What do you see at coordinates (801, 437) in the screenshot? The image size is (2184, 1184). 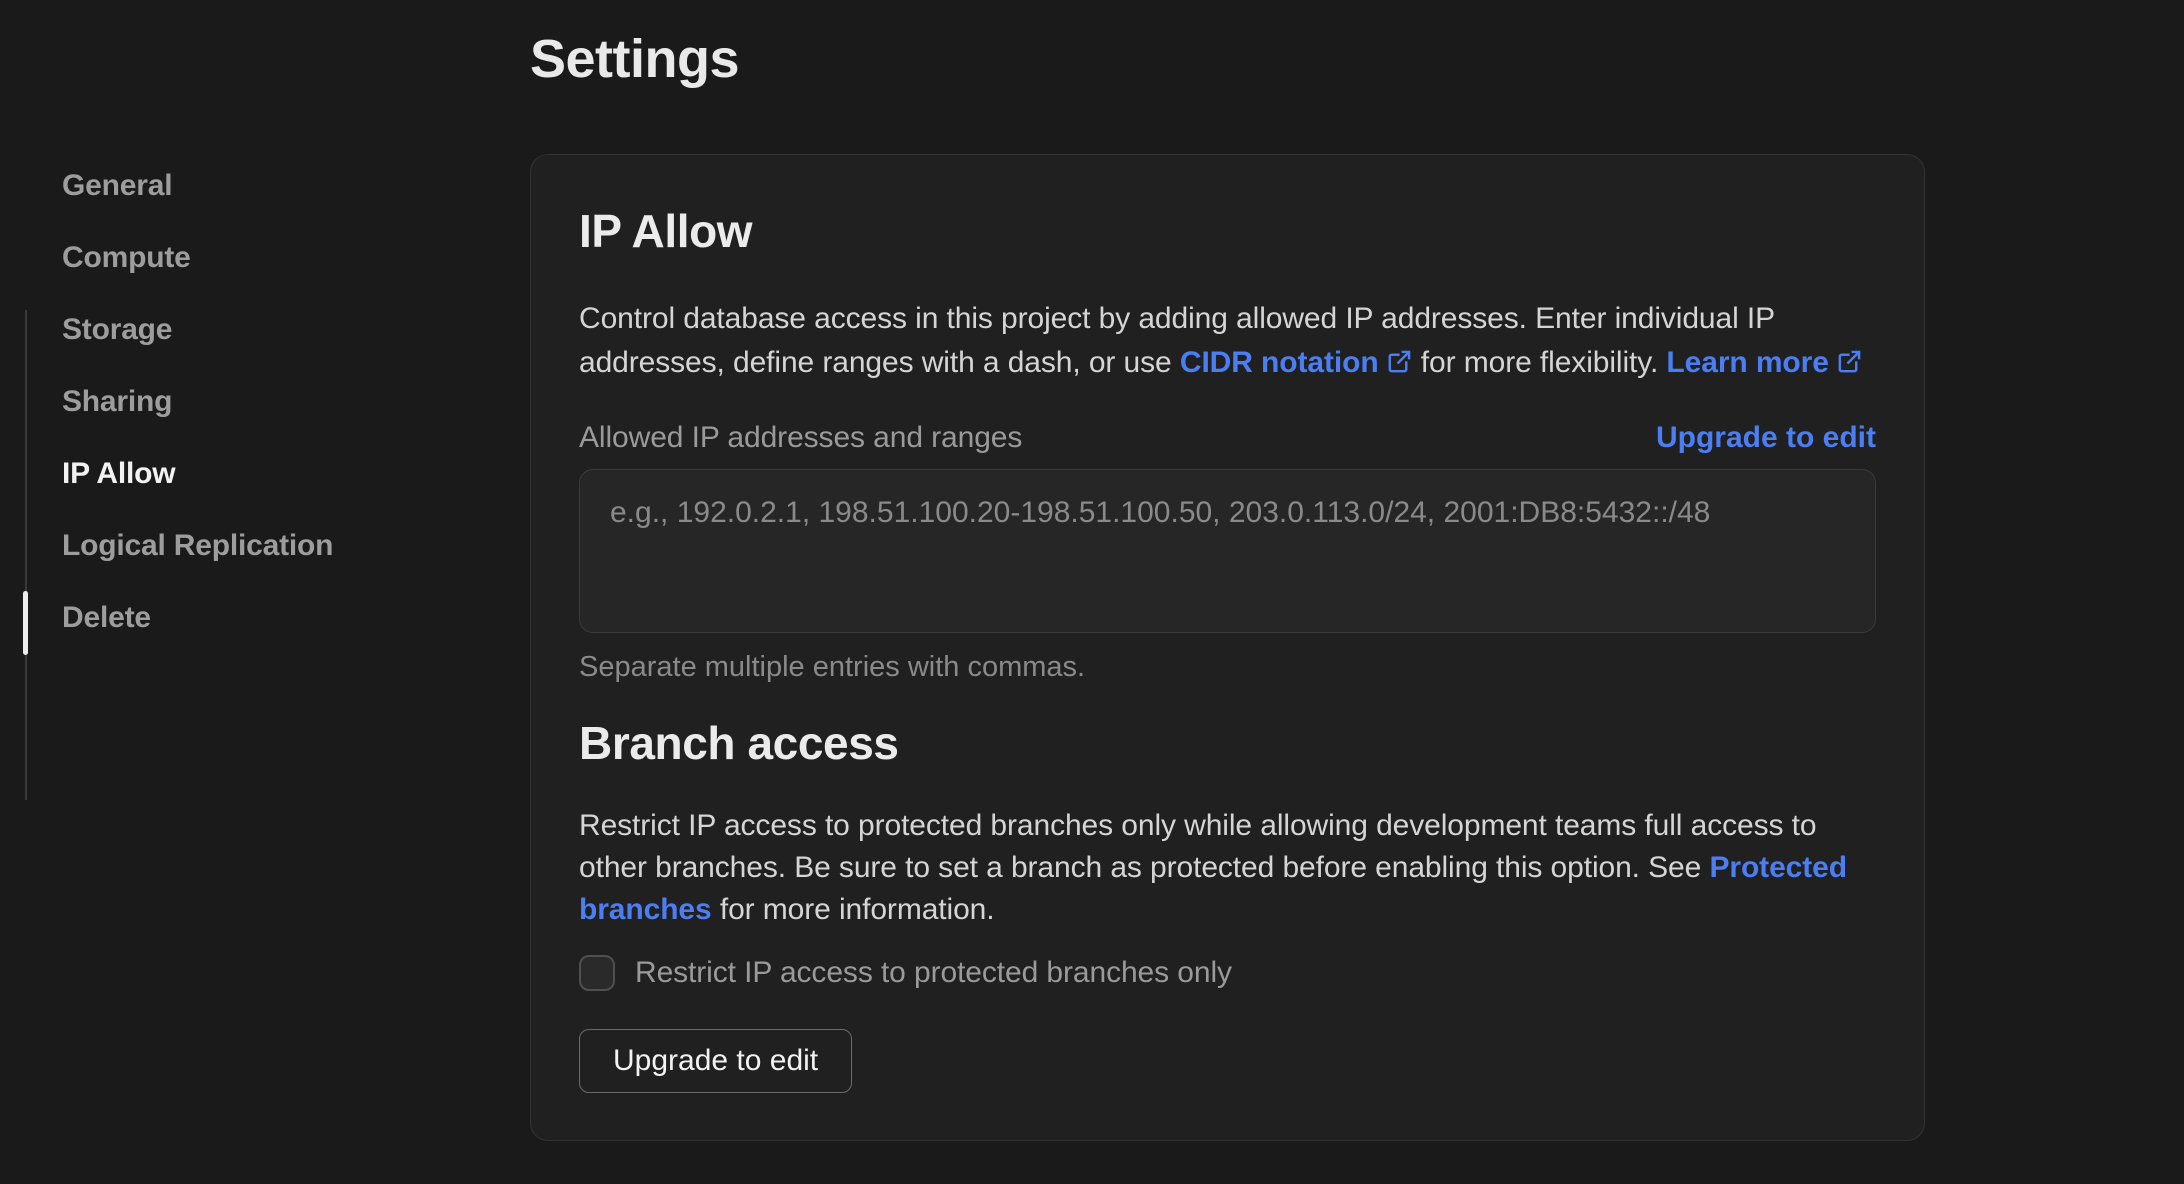 I see `allowed-ips-label: Allowed IP addresses and ranges` at bounding box center [801, 437].